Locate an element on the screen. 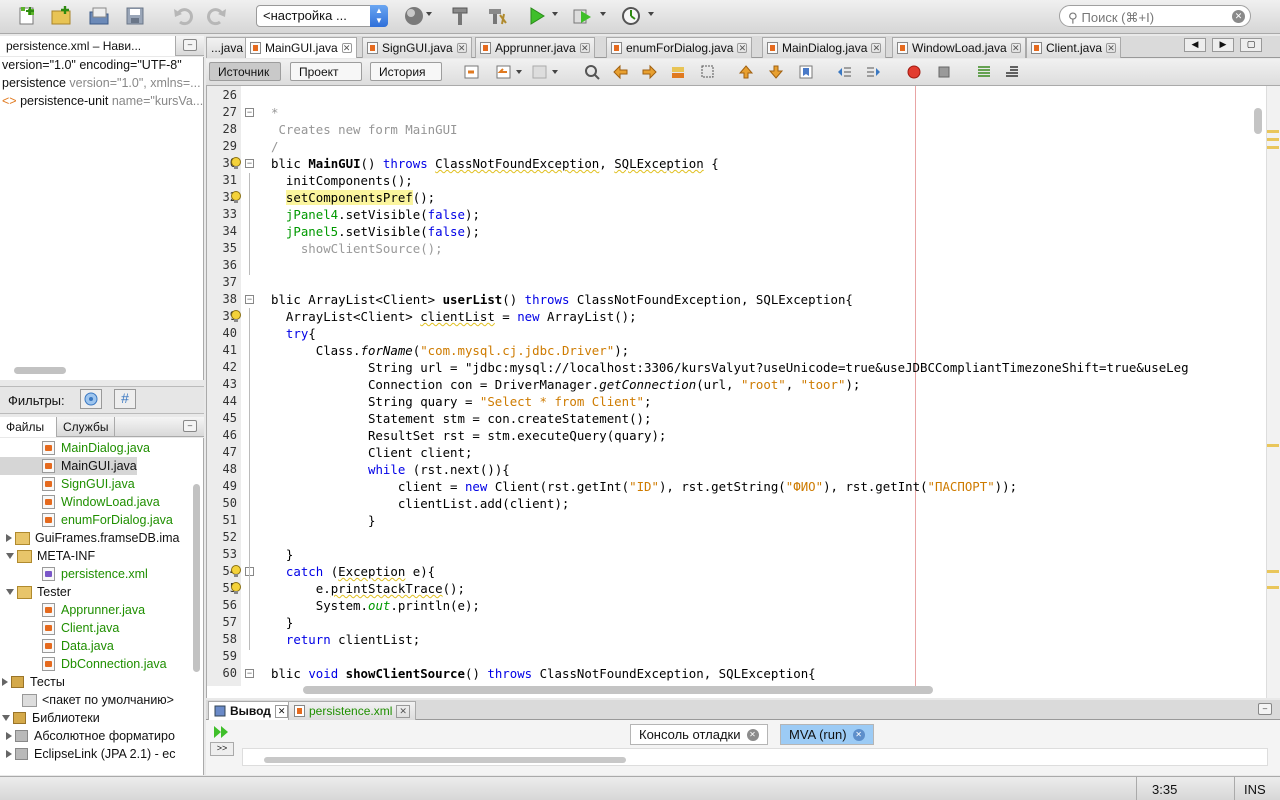 This screenshot has height=800, width=1280. design-view-button: Проект is located at coordinates (326, 71).